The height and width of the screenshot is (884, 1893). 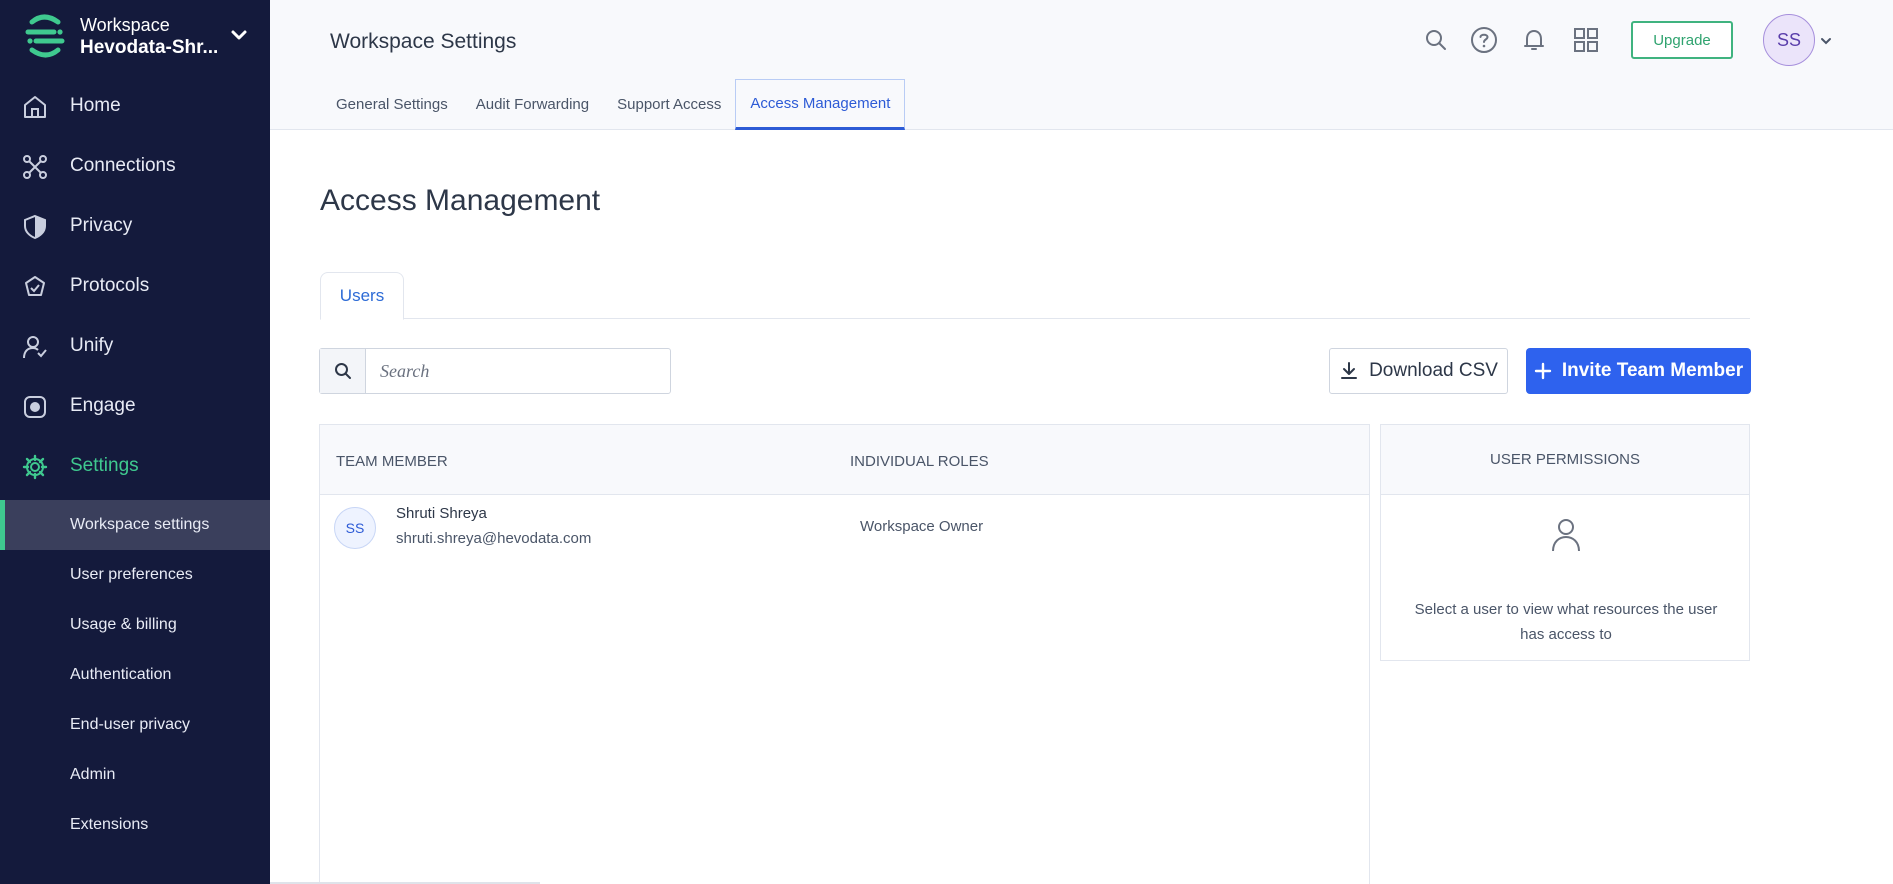 I want to click on upgrade-button: Upgrade, so click(x=1682, y=40).